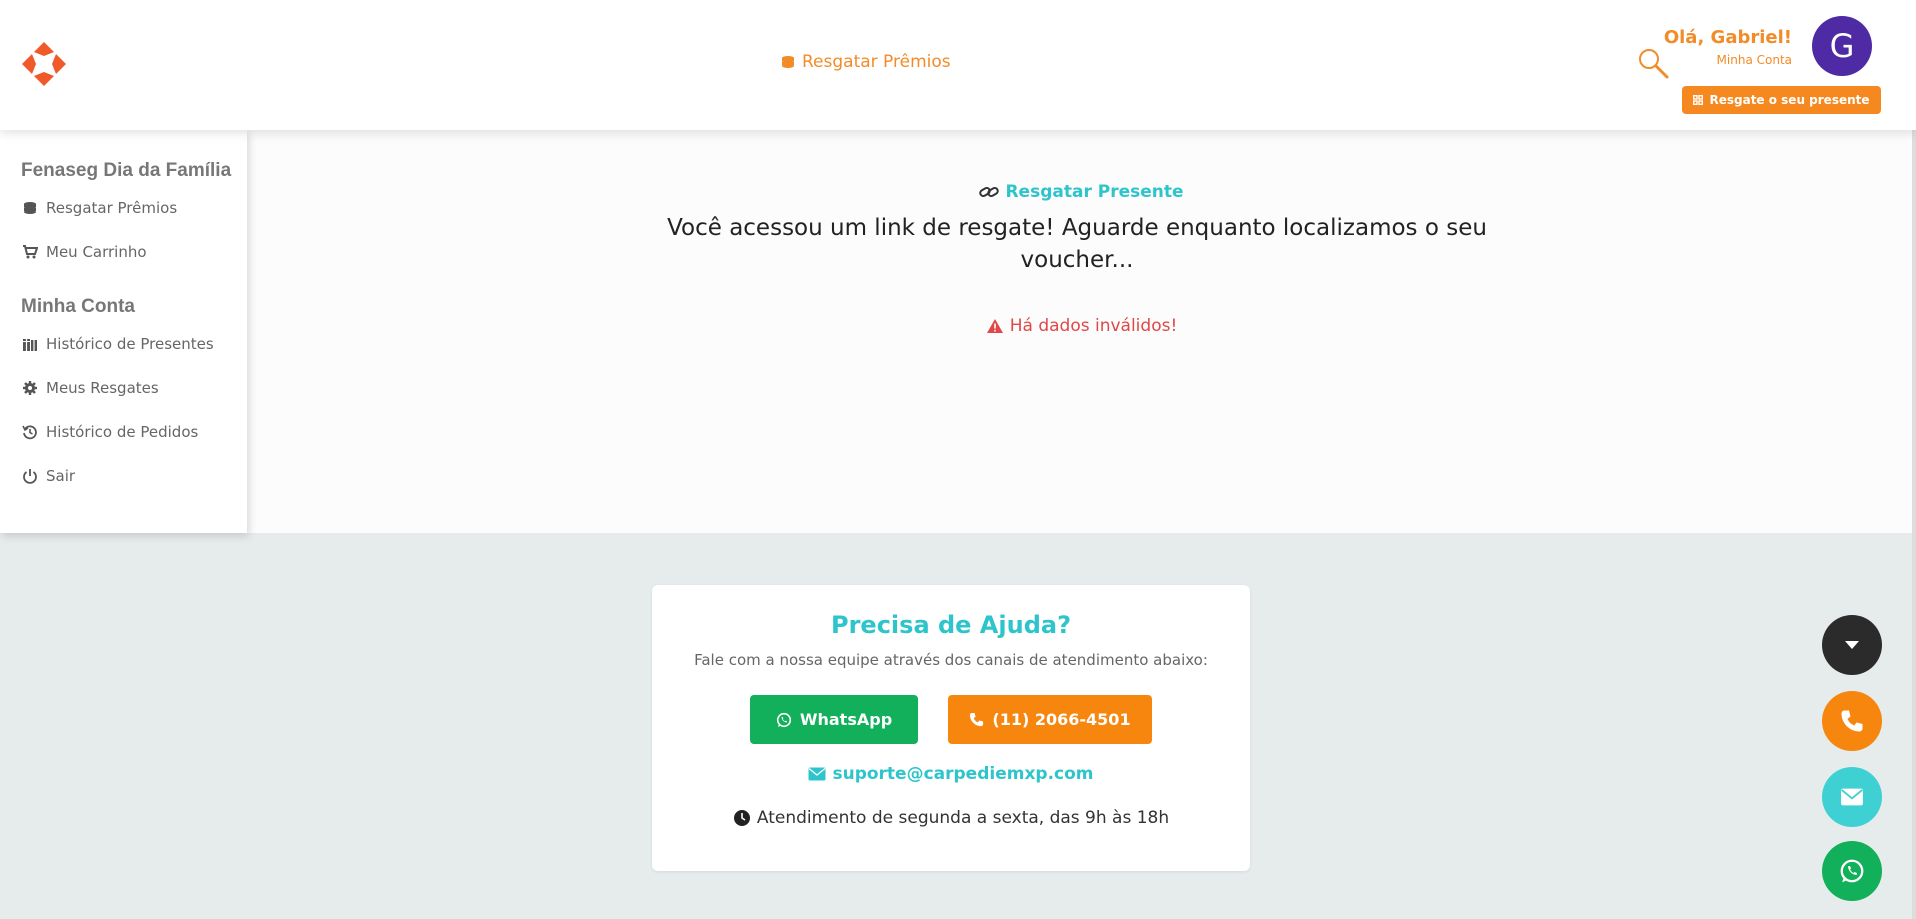 This screenshot has height=919, width=1916. What do you see at coordinates (126, 170) in the screenshot?
I see `sidebar-section-title: Fenaseg Dia da Família` at bounding box center [126, 170].